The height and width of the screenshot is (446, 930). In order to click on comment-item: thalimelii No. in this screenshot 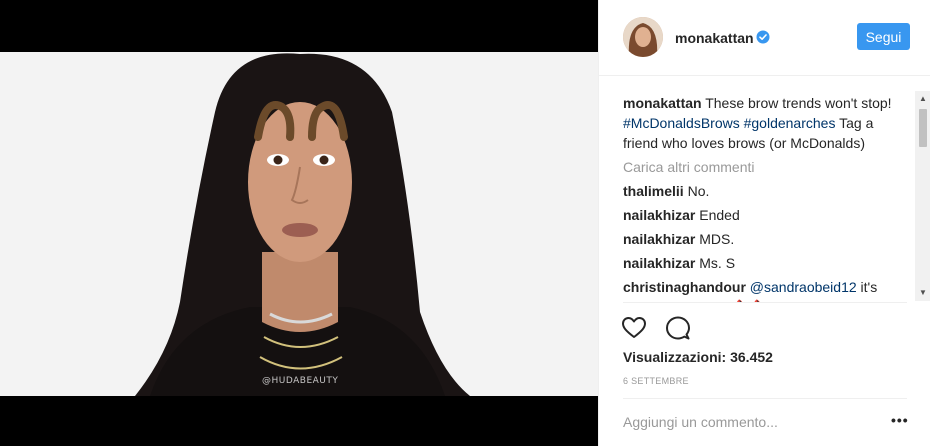, I will do `click(766, 191)`.